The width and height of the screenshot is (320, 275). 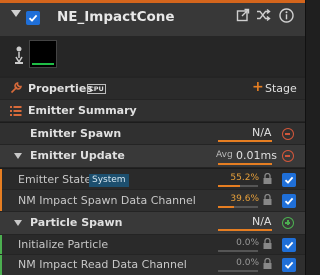 I want to click on module-row-nm-impact-spawn: NM Impact Spawn Data Channel 39.6%, so click(x=152, y=200).